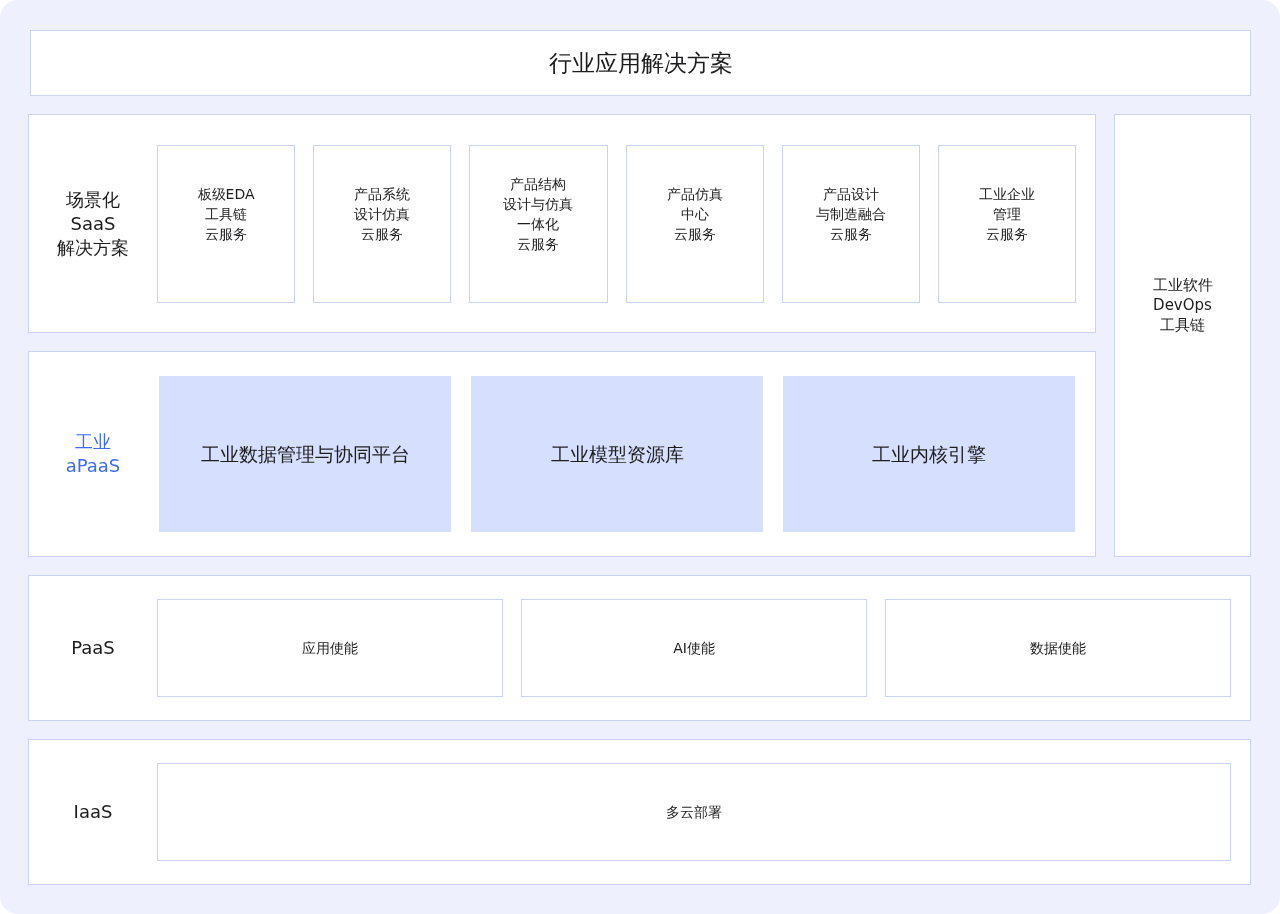 This screenshot has height=914, width=1280. Describe the element at coordinates (929, 454) in the screenshot. I see `platform-card: 工业内核引擎` at that location.